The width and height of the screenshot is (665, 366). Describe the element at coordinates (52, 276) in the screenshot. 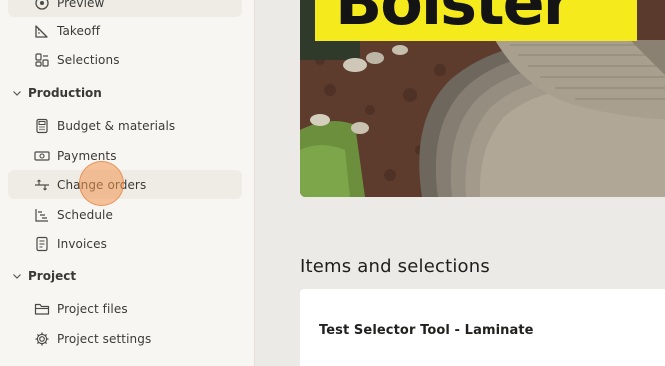

I see `section-label: Project` at that location.